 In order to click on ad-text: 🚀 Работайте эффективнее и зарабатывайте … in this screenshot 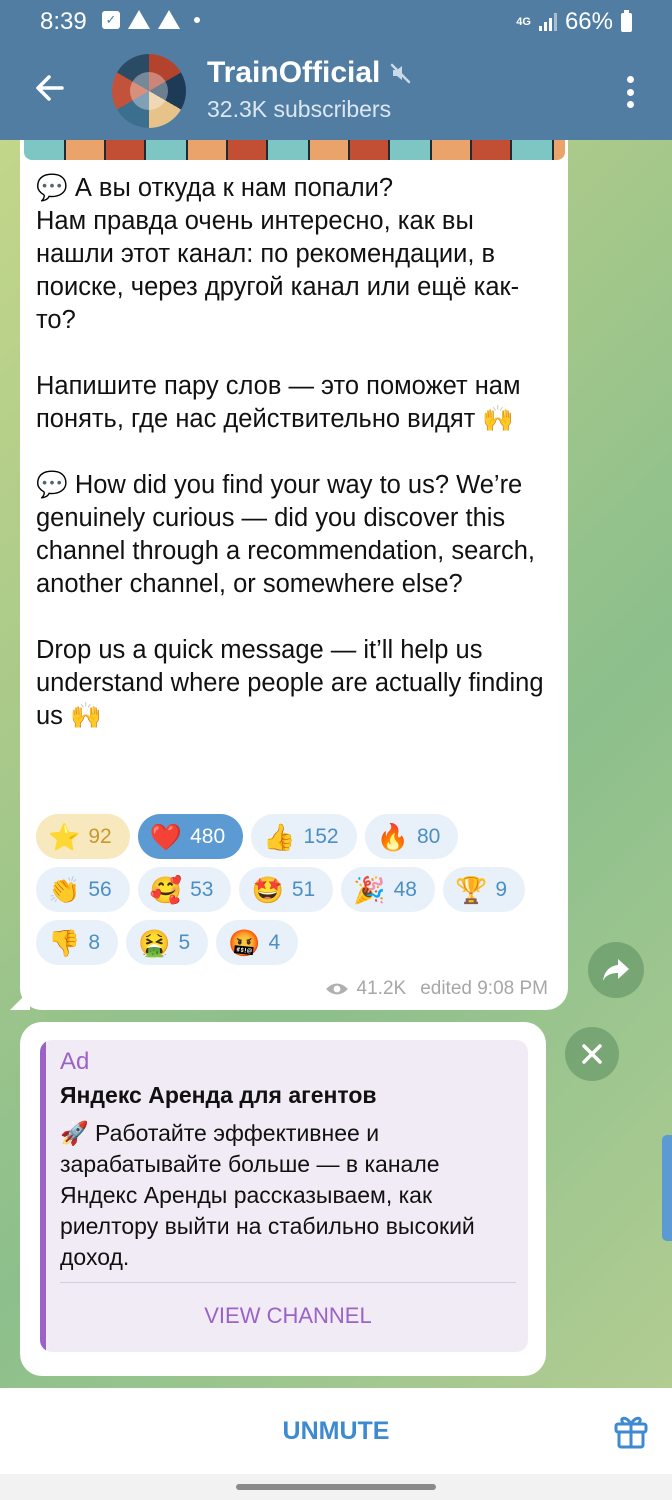, I will do `click(271, 1195)`.